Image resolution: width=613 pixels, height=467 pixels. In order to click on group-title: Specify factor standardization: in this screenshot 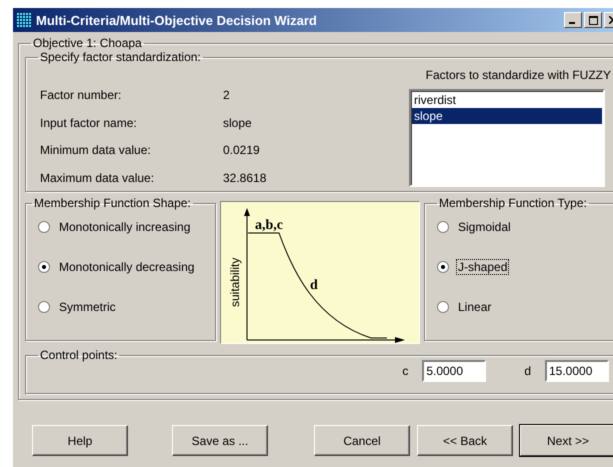, I will do `click(120, 57)`.